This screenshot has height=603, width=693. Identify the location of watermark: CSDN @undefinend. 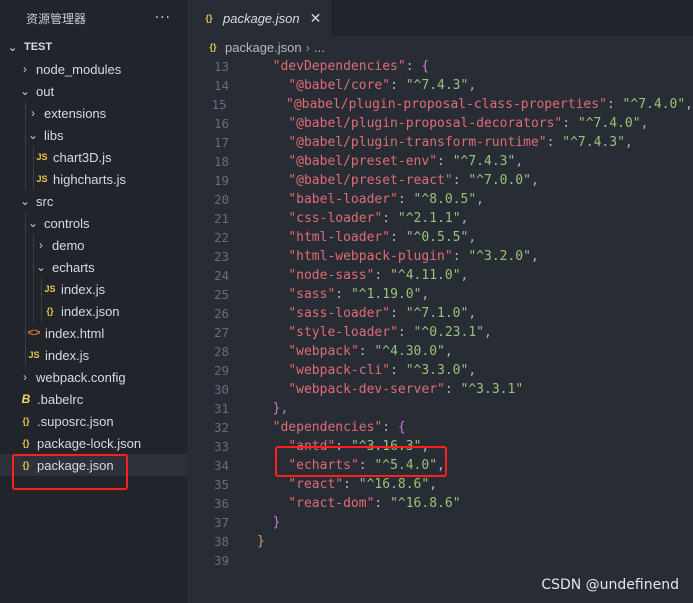
(610, 585).